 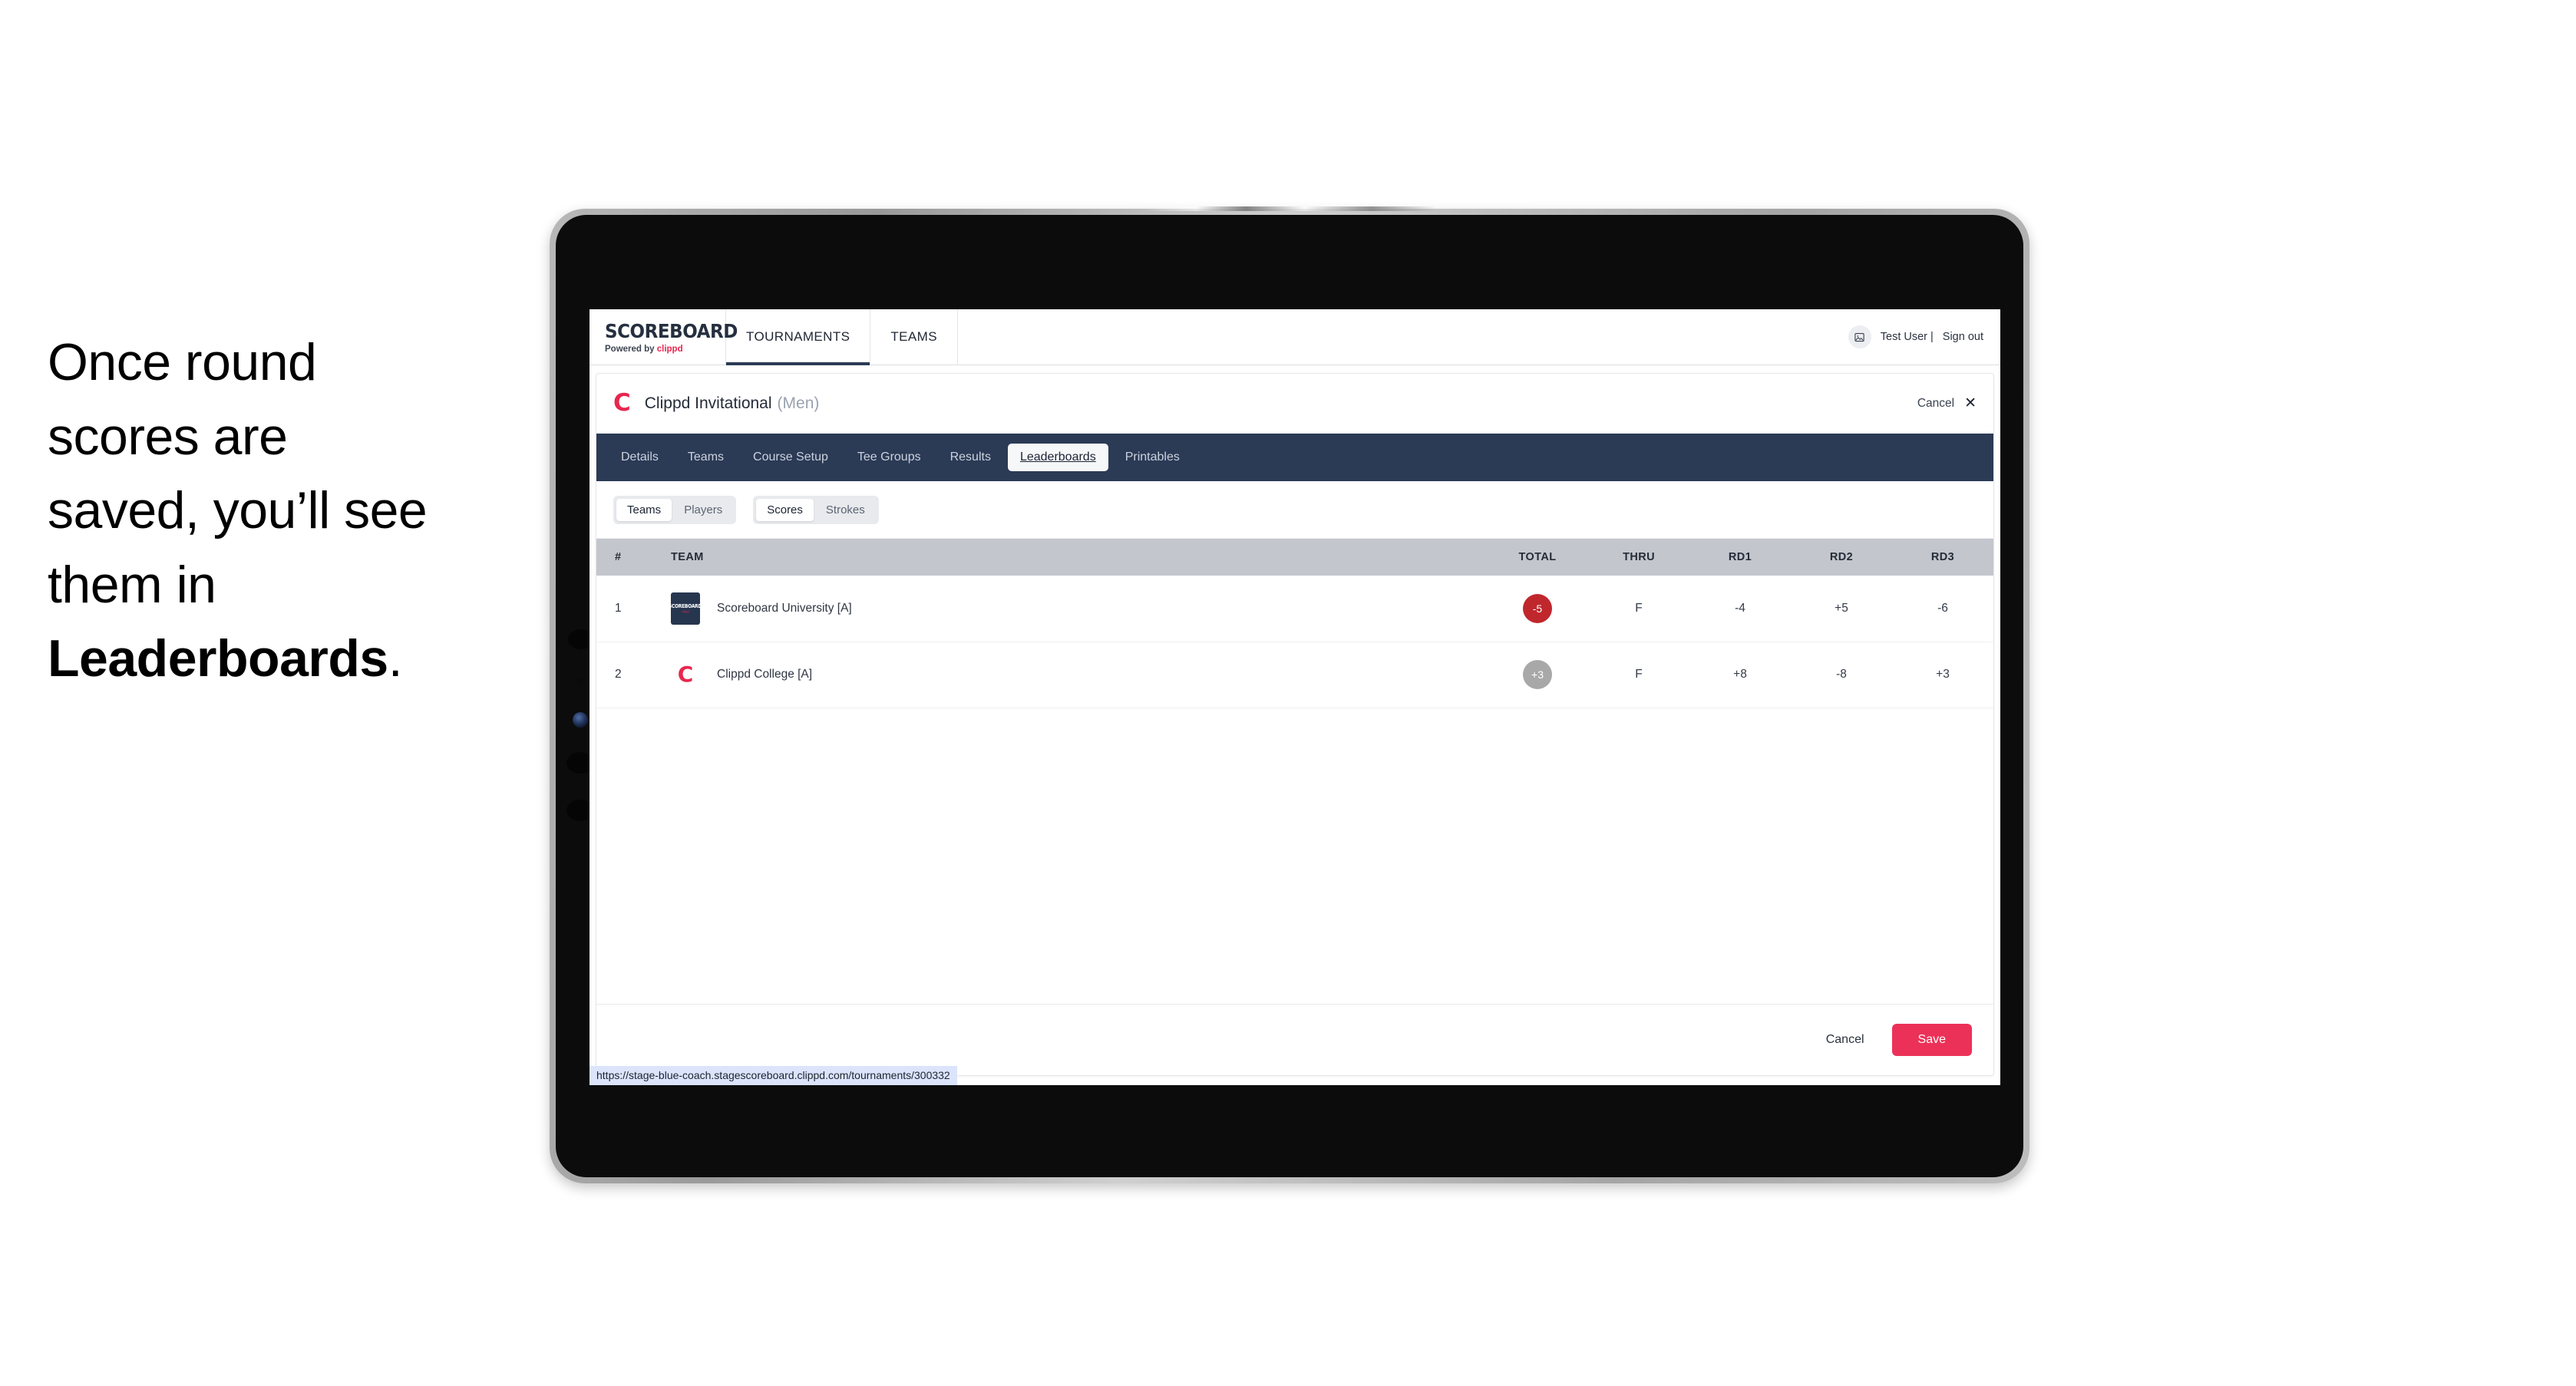 What do you see at coordinates (644, 509) in the screenshot?
I see `toggle-teams: Teams` at bounding box center [644, 509].